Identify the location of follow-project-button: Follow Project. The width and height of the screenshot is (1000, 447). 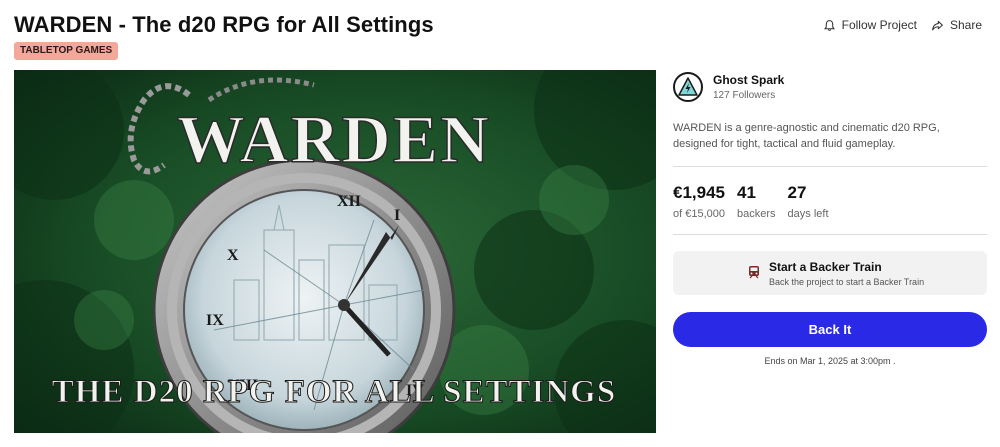
(870, 25).